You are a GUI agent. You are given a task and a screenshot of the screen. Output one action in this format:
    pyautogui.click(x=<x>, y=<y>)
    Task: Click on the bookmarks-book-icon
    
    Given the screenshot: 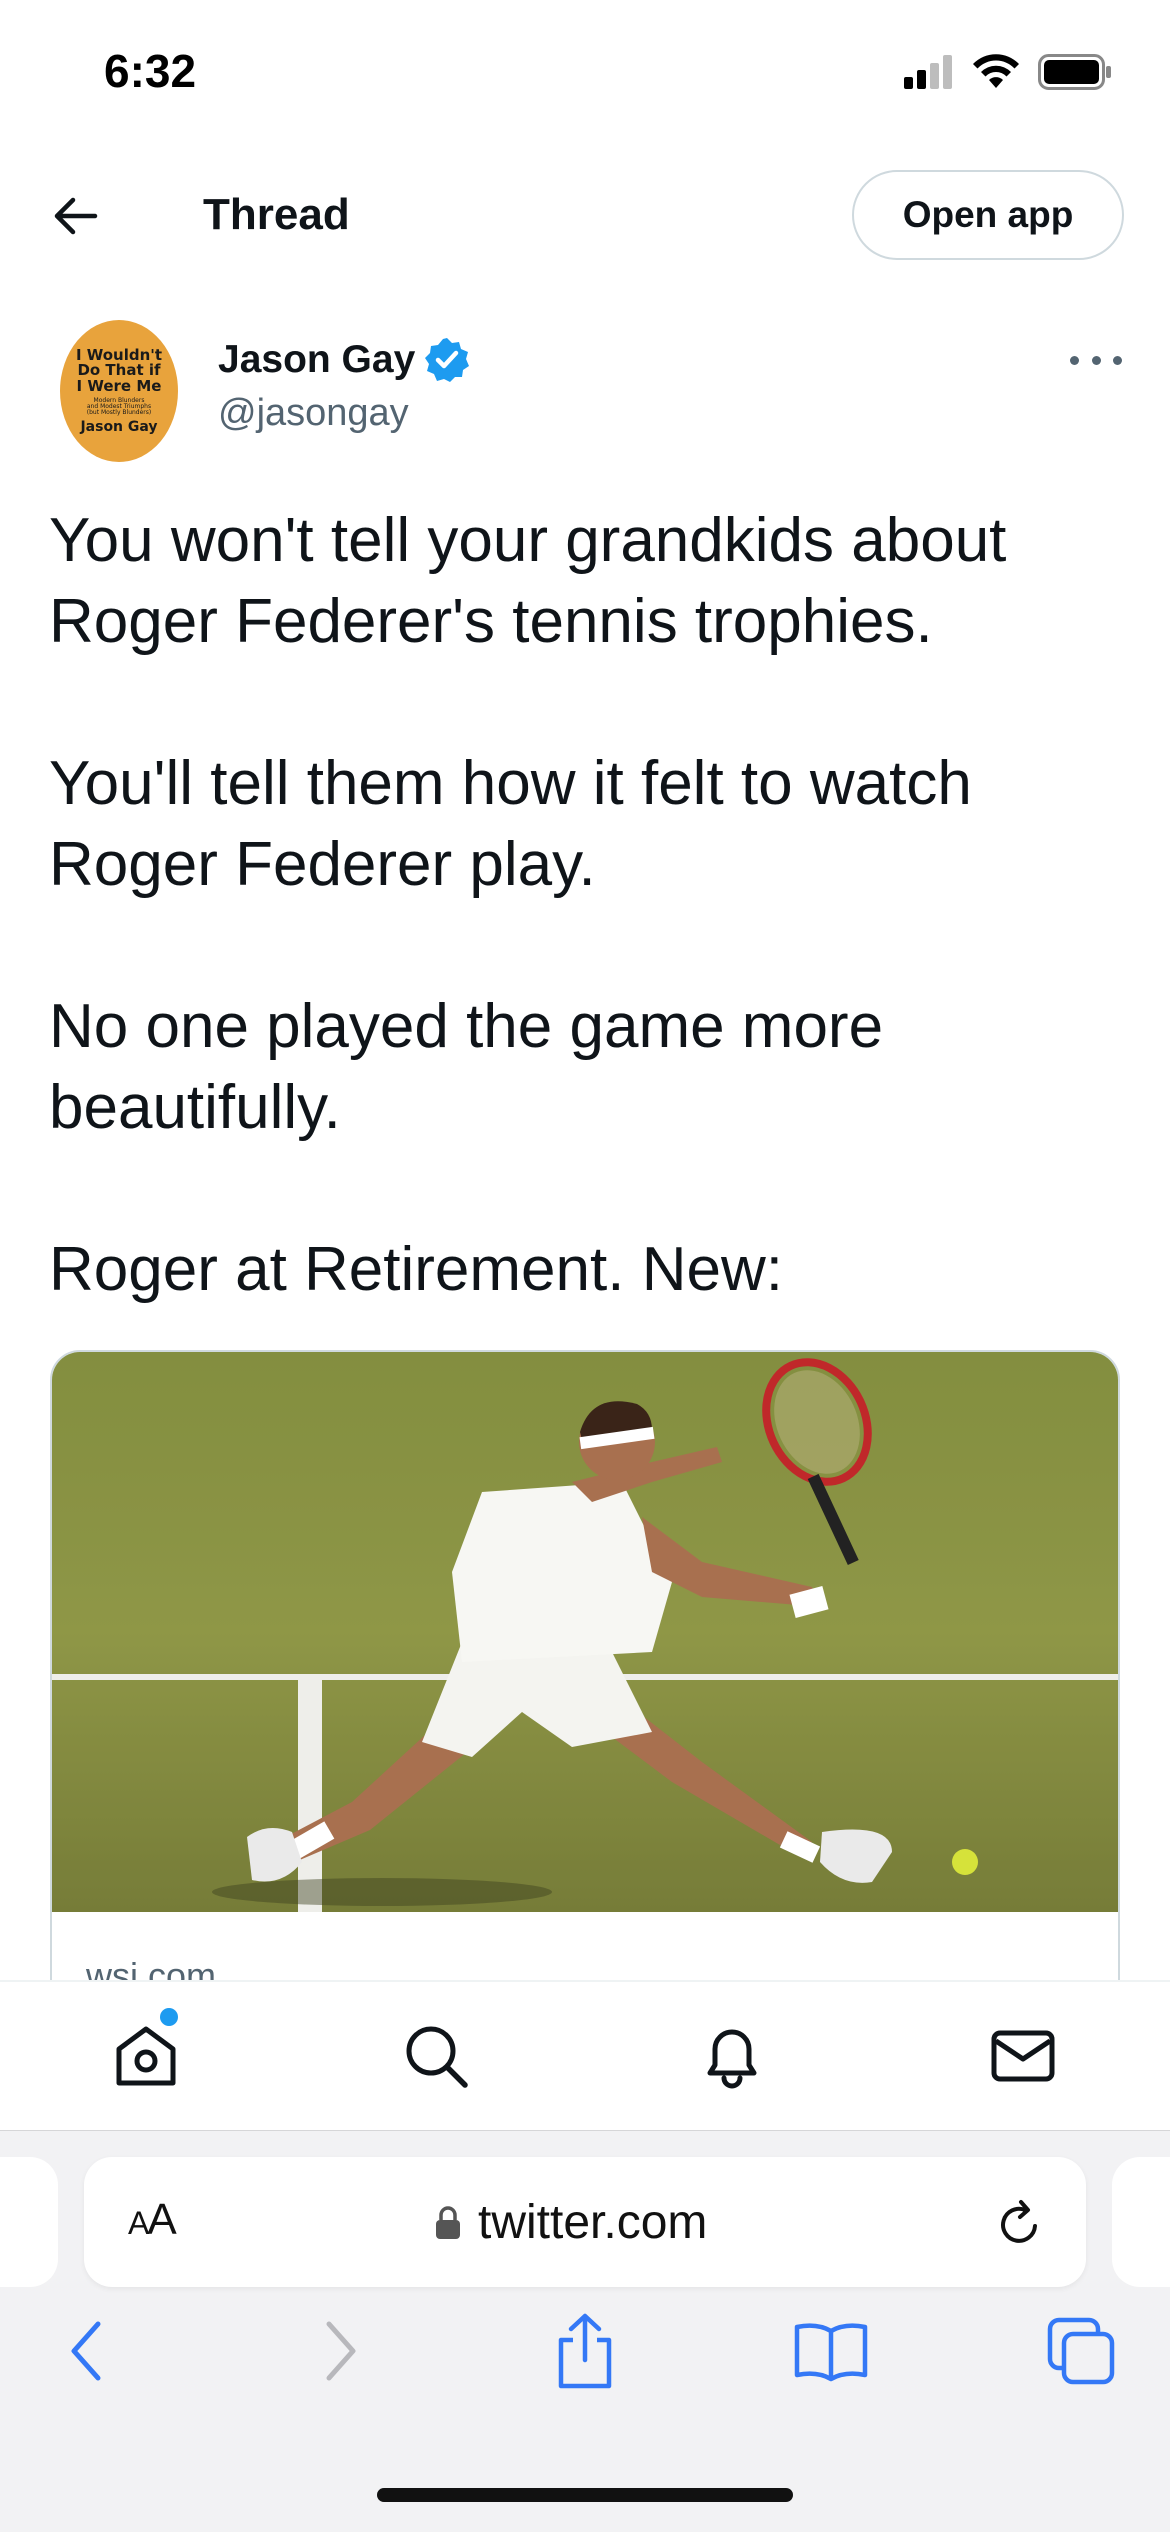 What is the action you would take?
    pyautogui.click(x=831, y=2352)
    